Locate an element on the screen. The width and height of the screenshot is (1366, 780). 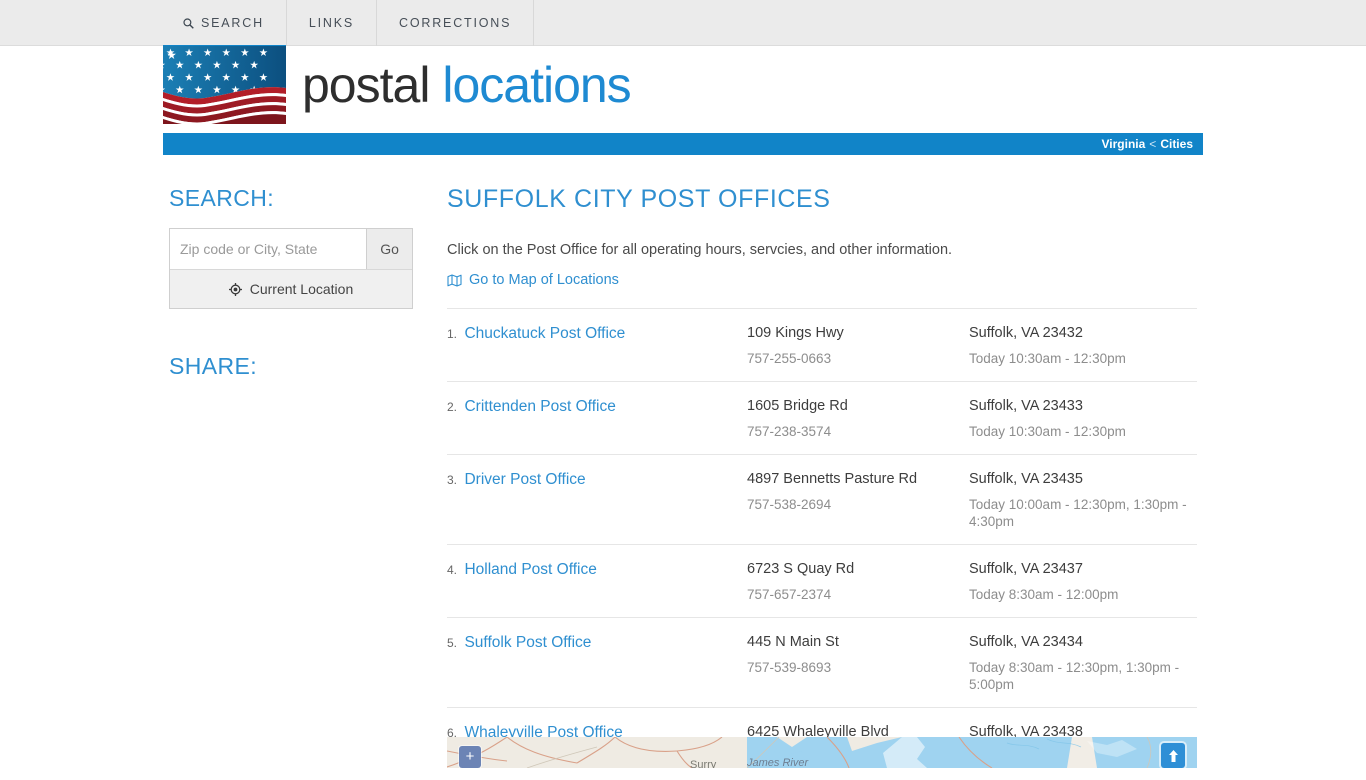
current-location-label: Current Location is located at coordinates (301, 289).